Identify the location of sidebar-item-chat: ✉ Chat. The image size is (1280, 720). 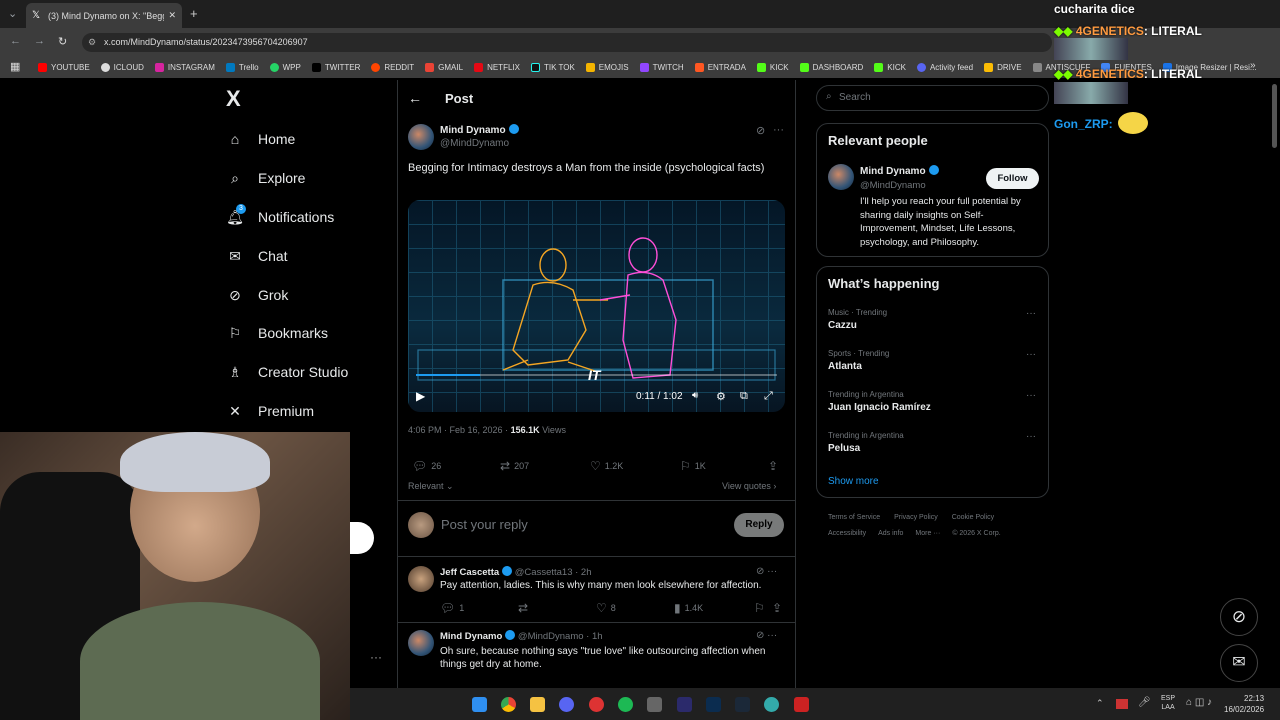
(256, 256).